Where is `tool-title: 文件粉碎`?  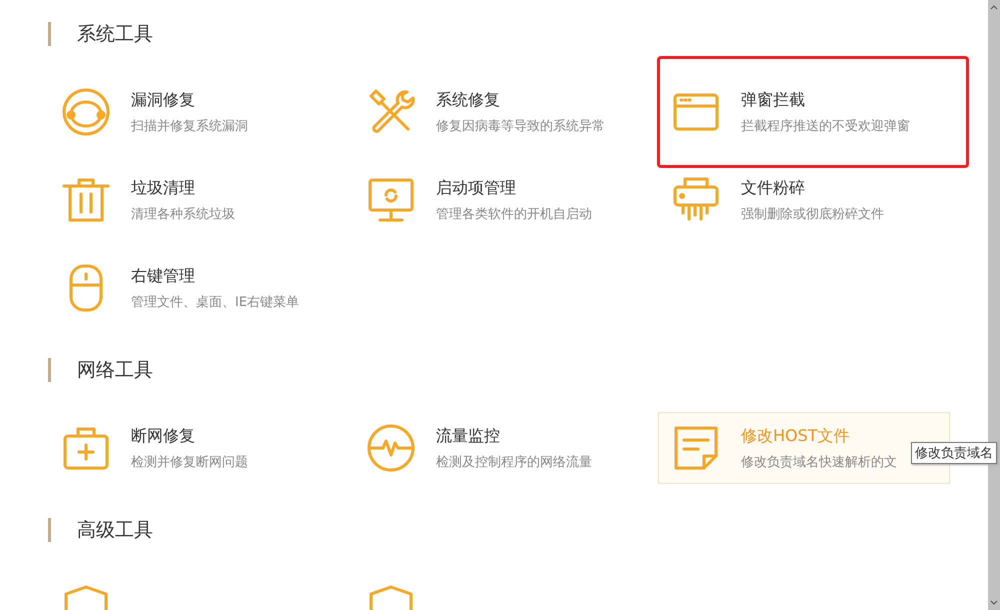 tool-title: 文件粉碎 is located at coordinates (773, 188).